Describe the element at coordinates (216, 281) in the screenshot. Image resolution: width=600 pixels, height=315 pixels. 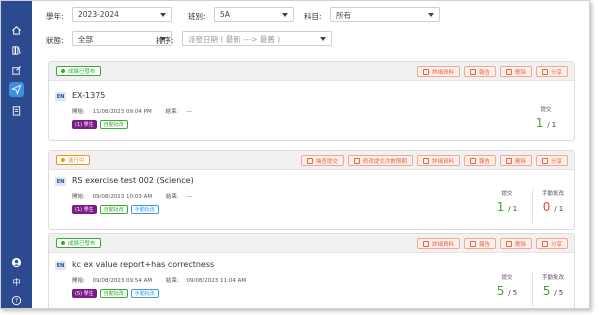
I see `end-date: 09/08/2023 11:04 AM` at that location.